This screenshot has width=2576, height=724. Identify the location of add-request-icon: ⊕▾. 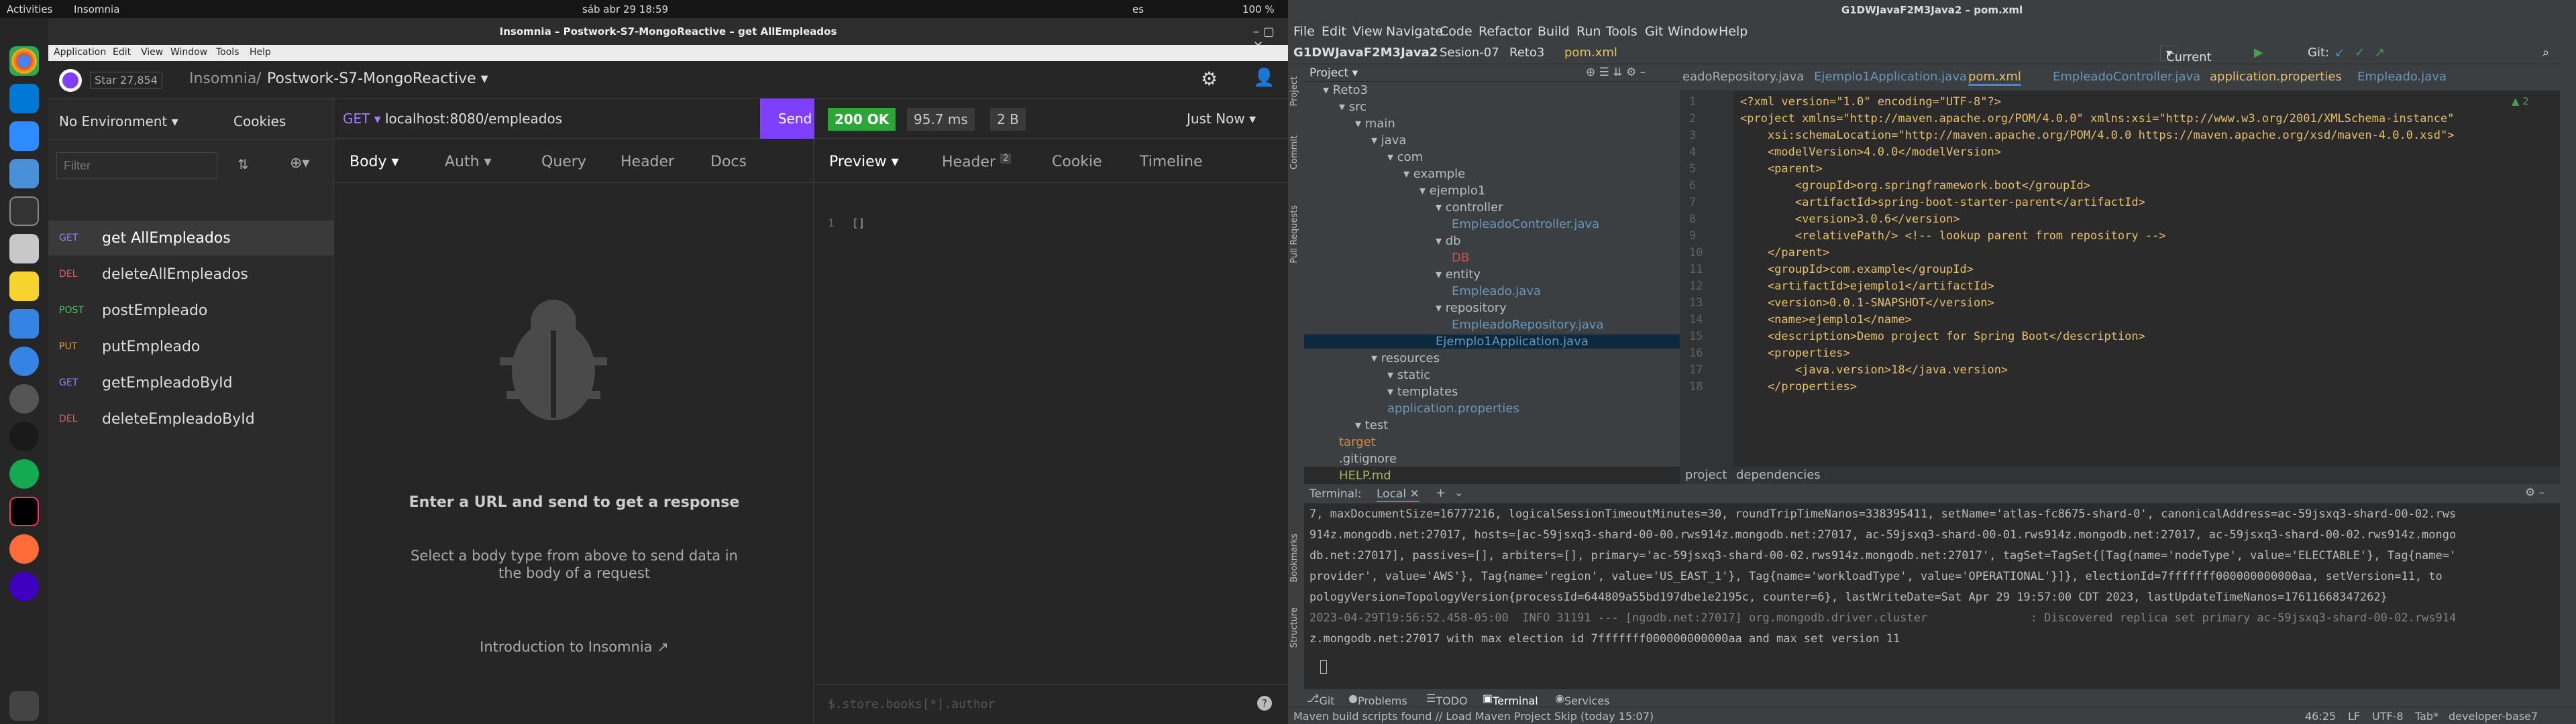
(299, 163).